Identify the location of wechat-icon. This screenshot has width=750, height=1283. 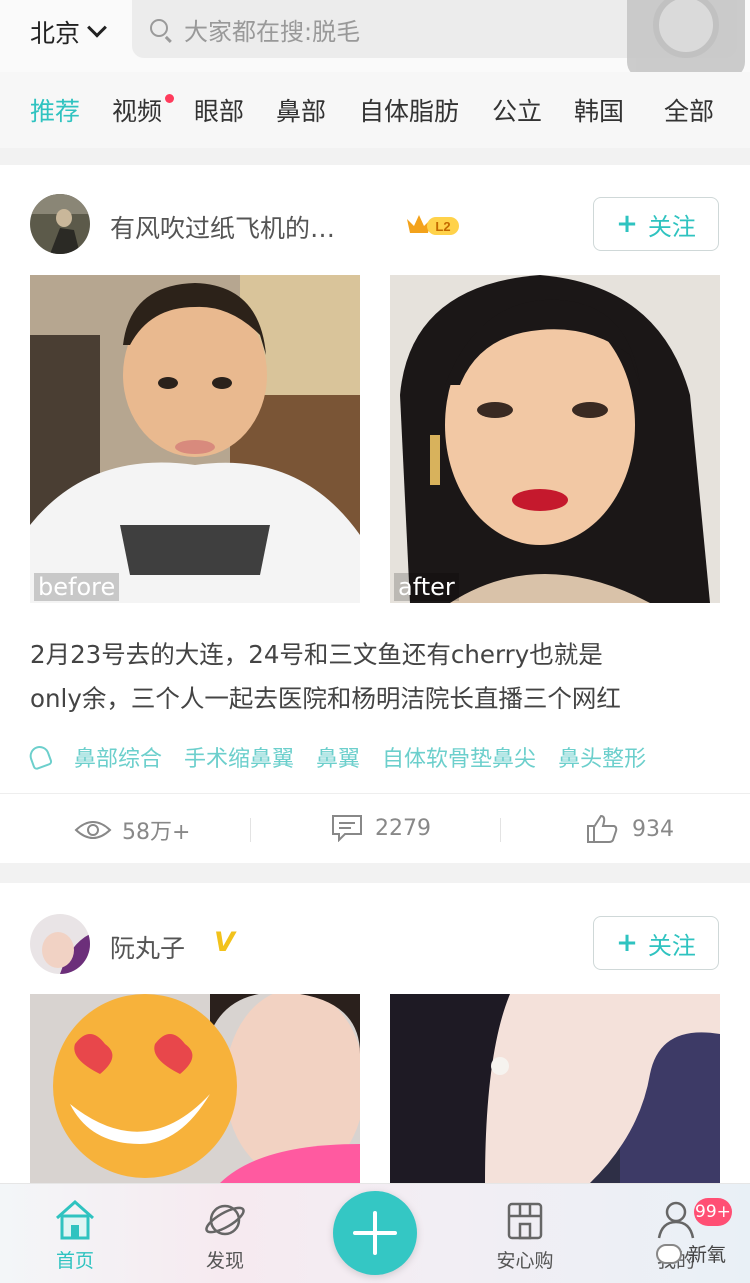
(669, 1253).